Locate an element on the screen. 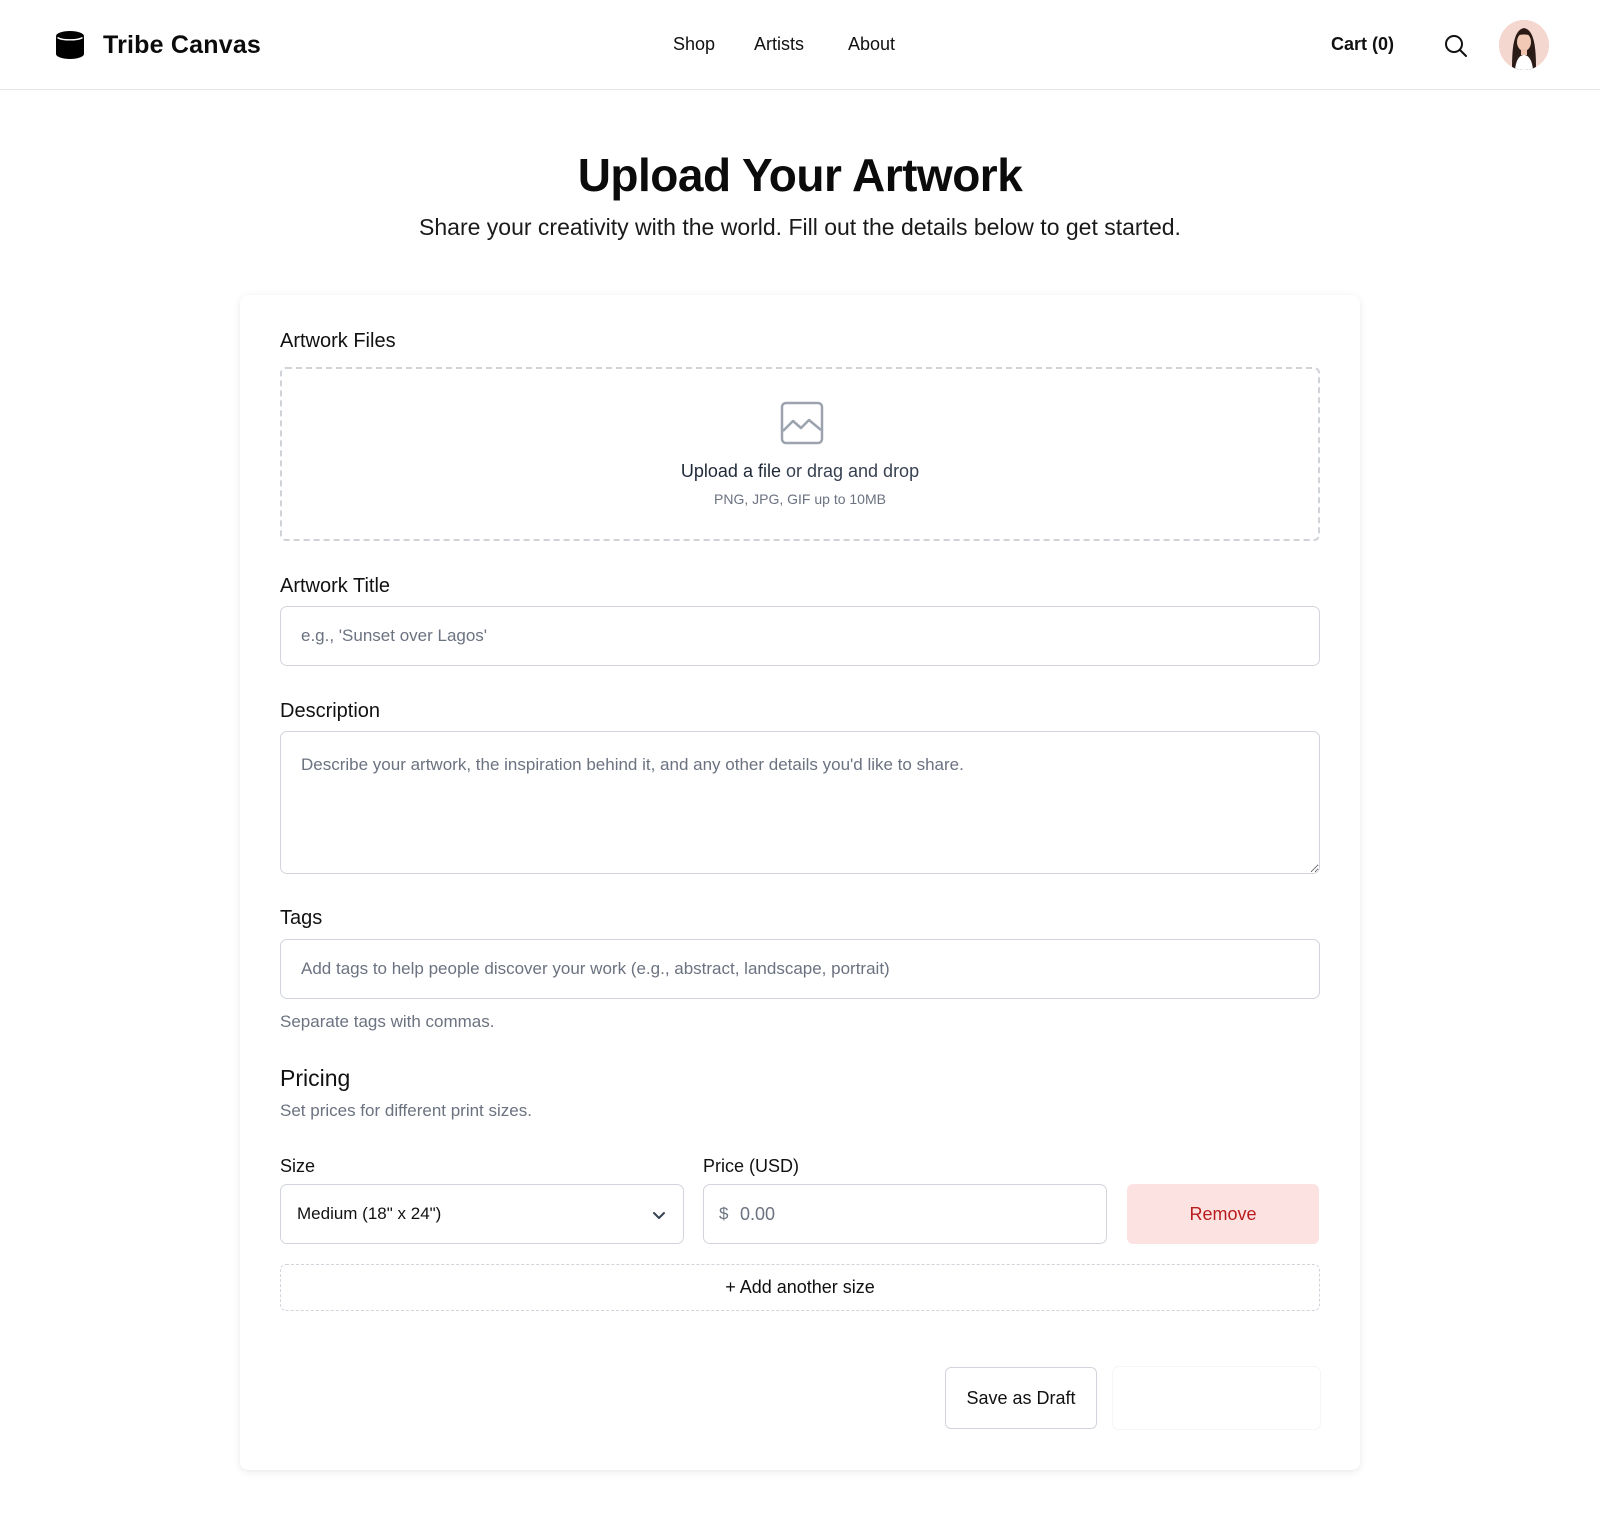  artwork-files-label: Artwork Files is located at coordinates (338, 341).